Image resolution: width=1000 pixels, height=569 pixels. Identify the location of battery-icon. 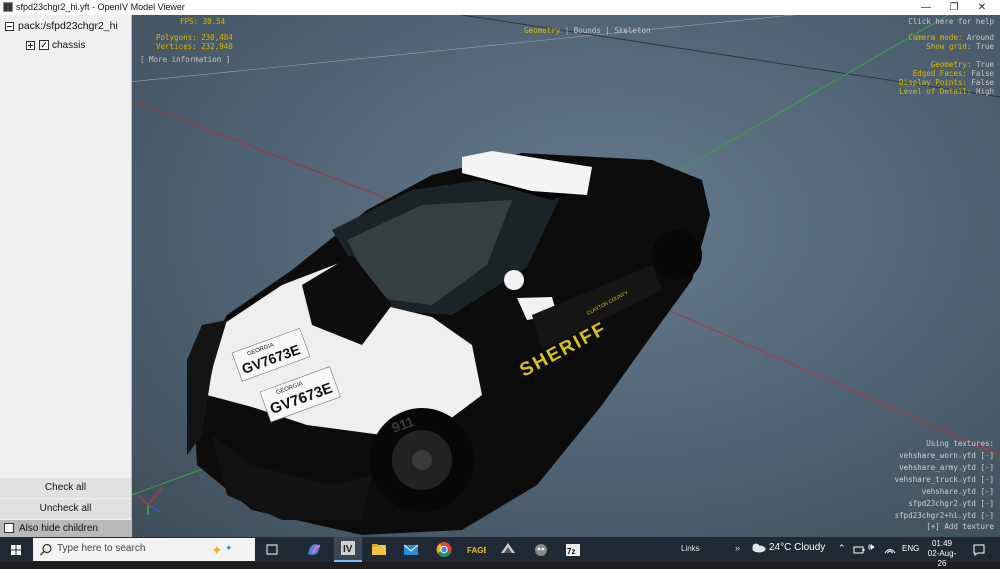
(859, 550).